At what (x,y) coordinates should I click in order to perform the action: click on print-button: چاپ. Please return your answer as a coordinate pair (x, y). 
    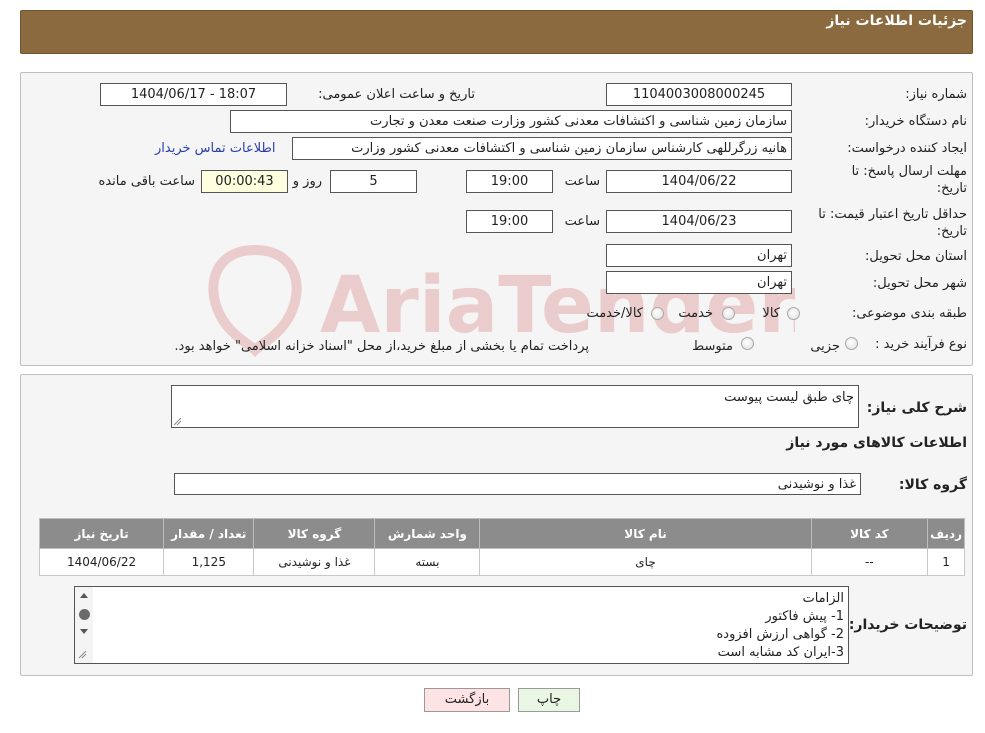
    Looking at the image, I should click on (549, 700).